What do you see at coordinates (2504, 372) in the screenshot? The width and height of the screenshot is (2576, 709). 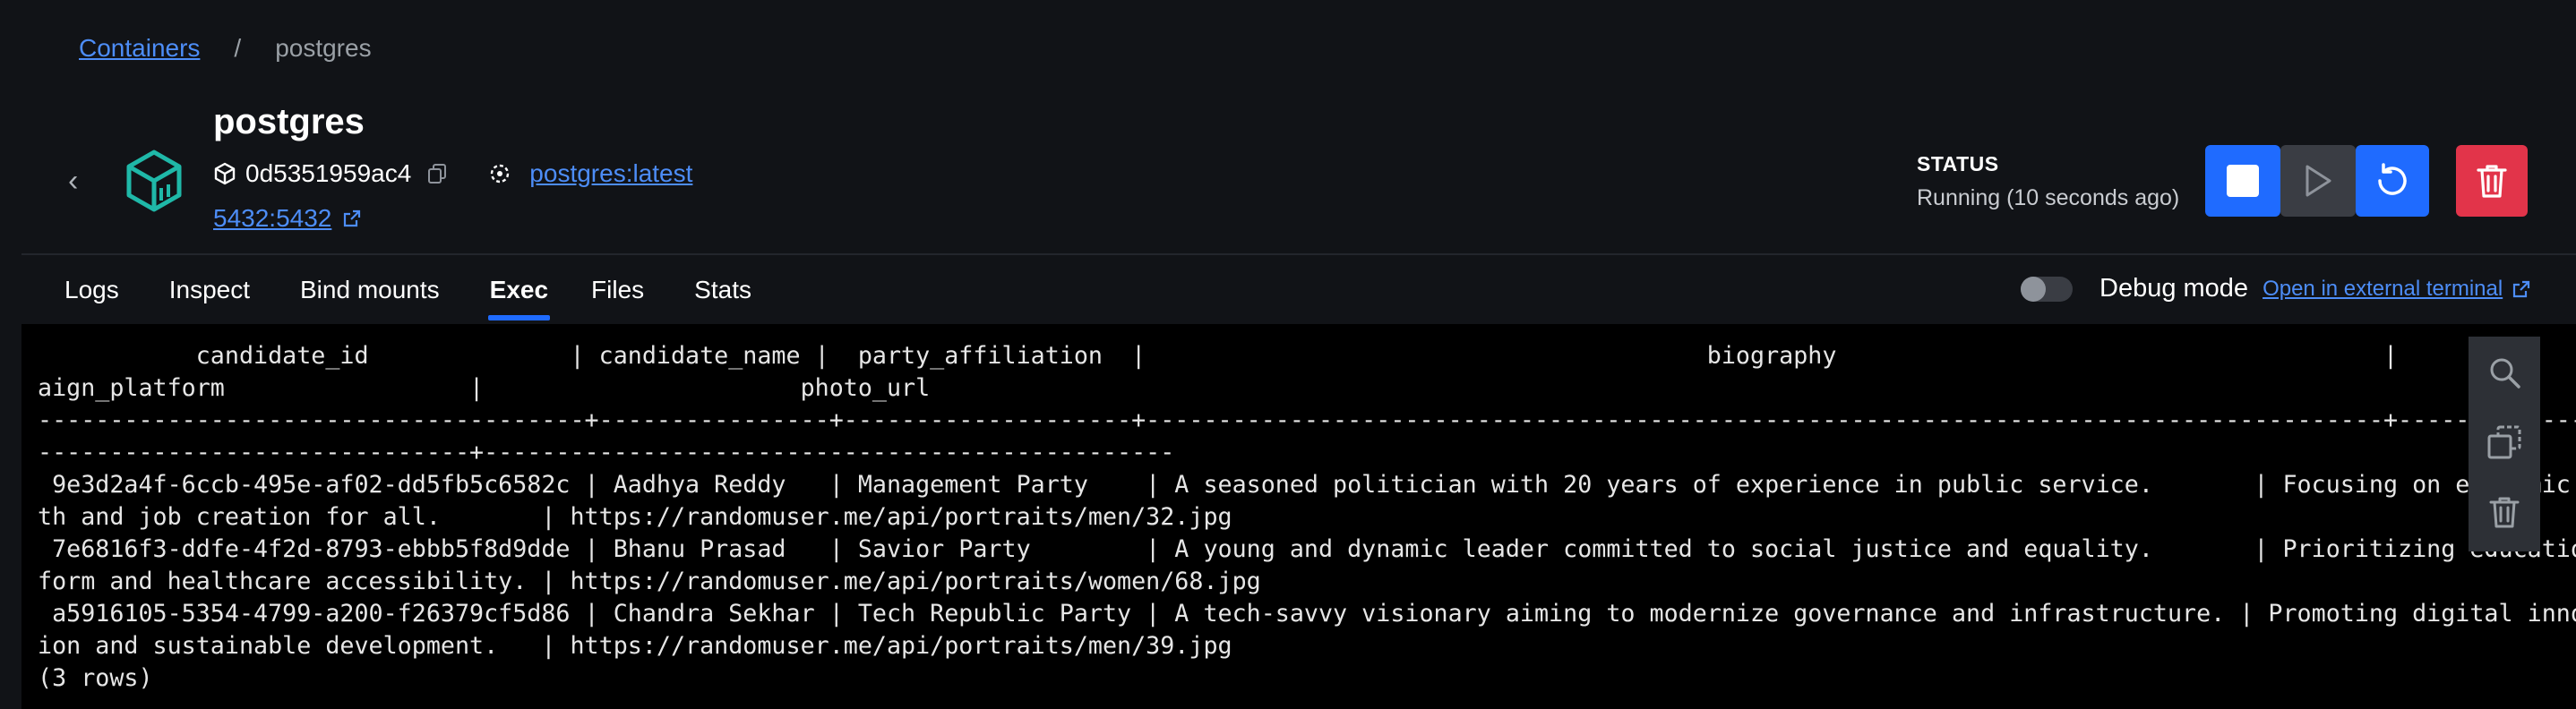 I see `search-icon` at bounding box center [2504, 372].